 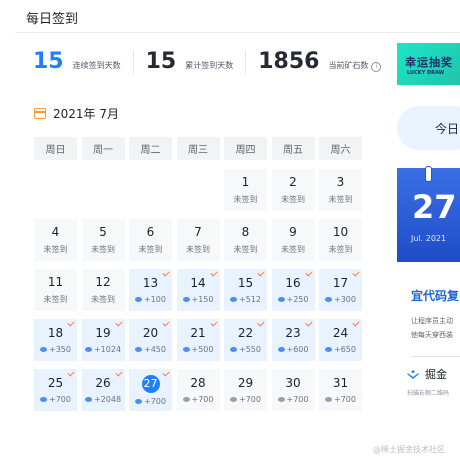 I want to click on day-number: 29, so click(x=245, y=383).